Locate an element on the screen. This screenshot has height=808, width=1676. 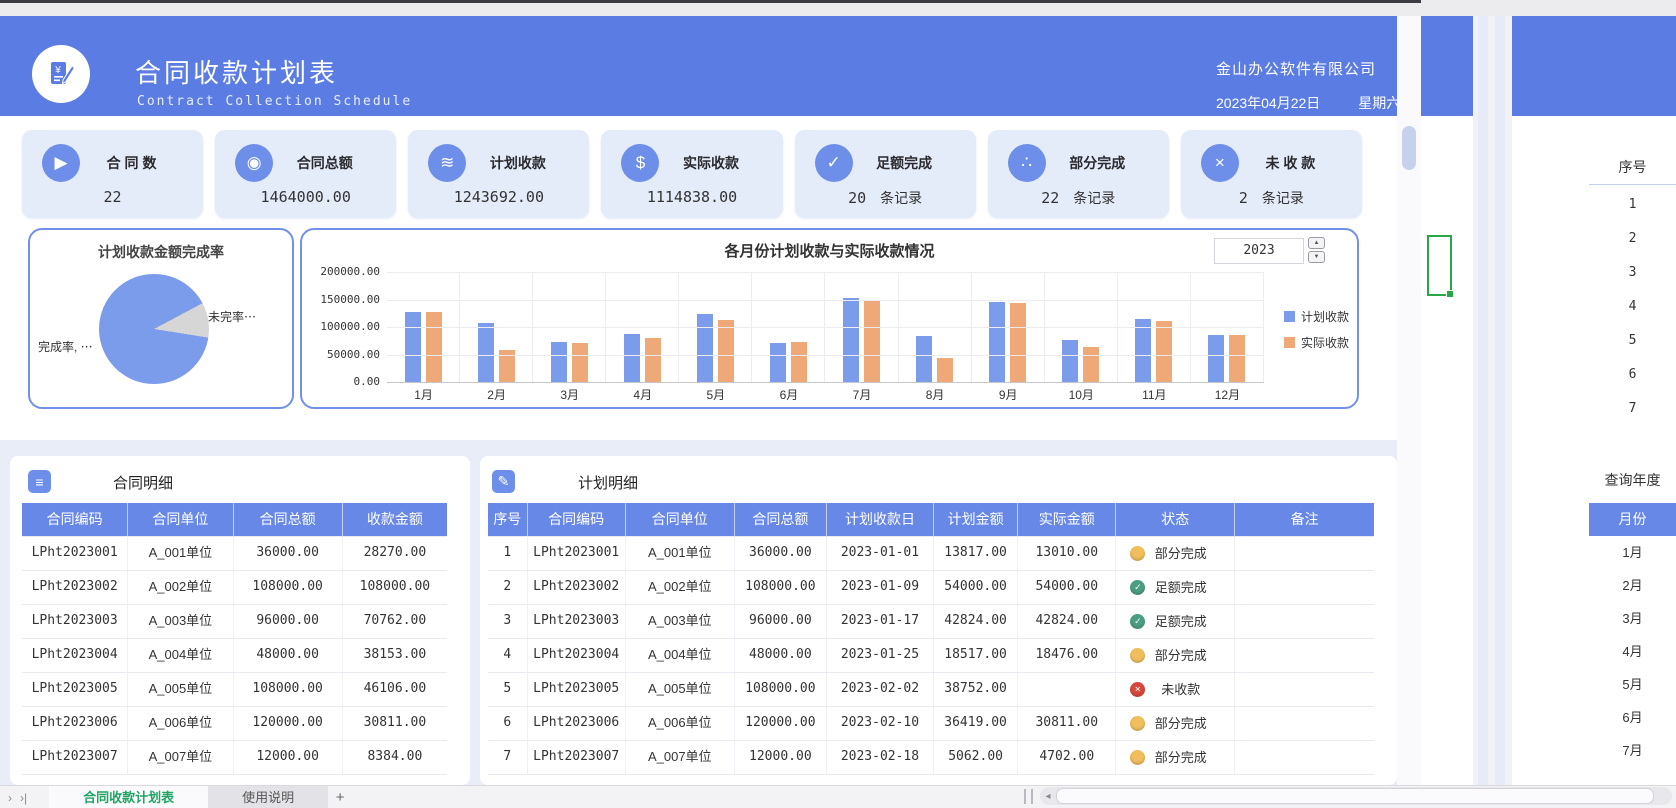
cell: 28270.00 is located at coordinates (395, 553).